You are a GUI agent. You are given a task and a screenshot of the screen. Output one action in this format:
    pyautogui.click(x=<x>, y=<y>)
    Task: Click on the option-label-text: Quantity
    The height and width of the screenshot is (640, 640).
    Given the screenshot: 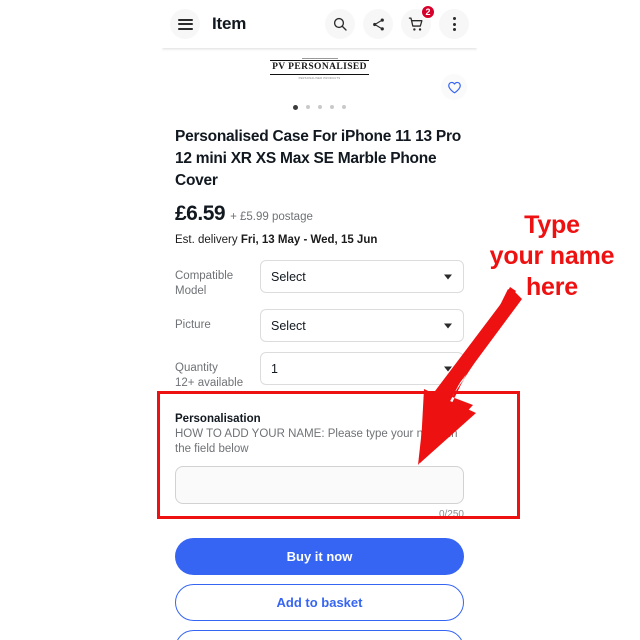 What is the action you would take?
    pyautogui.click(x=196, y=368)
    